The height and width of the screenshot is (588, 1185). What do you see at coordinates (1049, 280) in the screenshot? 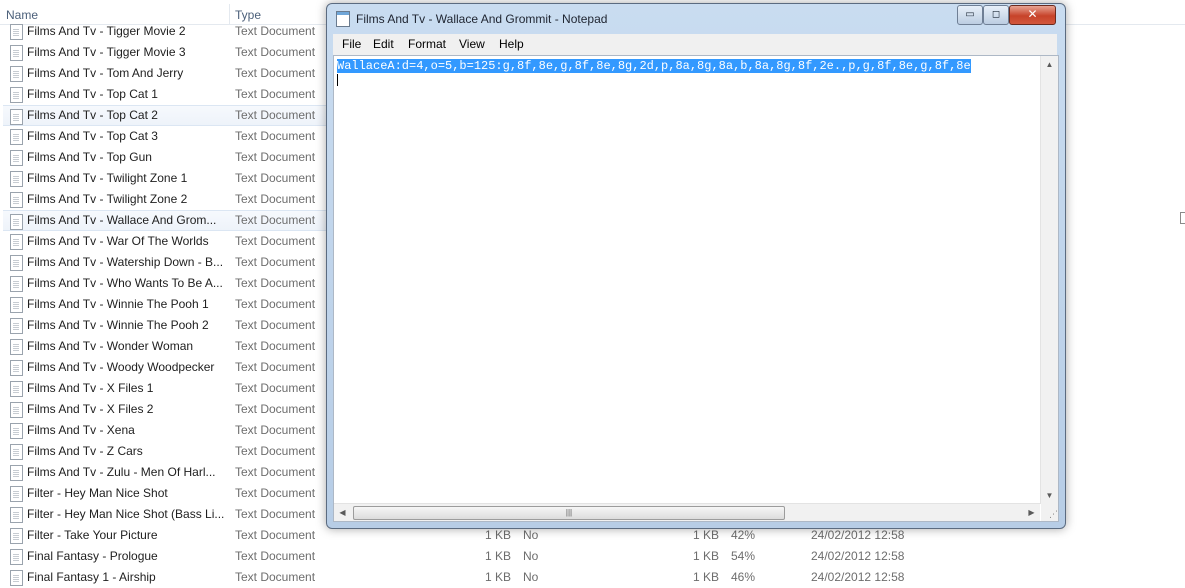
I see `vertical-scrollbar: ▲ ▼` at bounding box center [1049, 280].